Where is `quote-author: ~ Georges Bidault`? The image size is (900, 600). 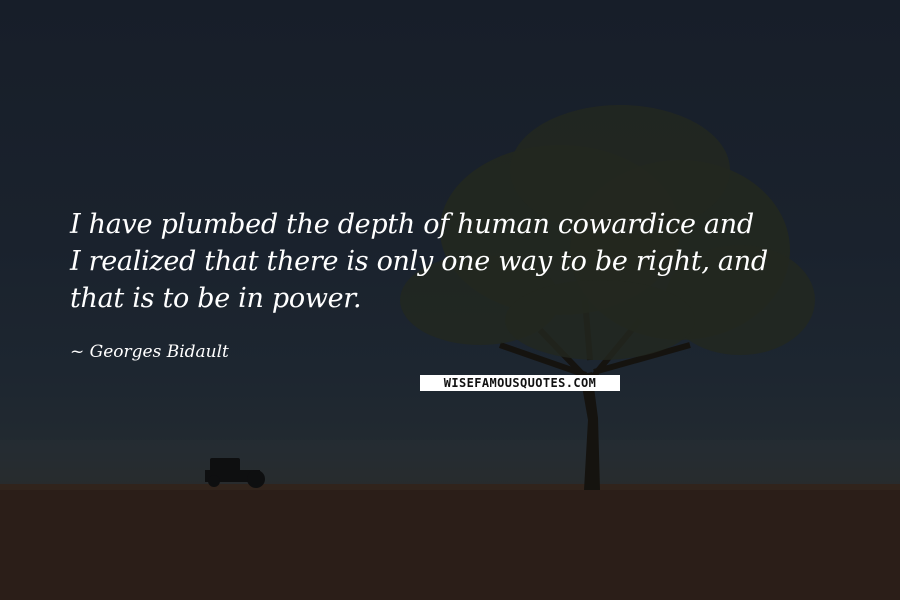 quote-author: ~ Georges Bidault is located at coordinates (149, 352).